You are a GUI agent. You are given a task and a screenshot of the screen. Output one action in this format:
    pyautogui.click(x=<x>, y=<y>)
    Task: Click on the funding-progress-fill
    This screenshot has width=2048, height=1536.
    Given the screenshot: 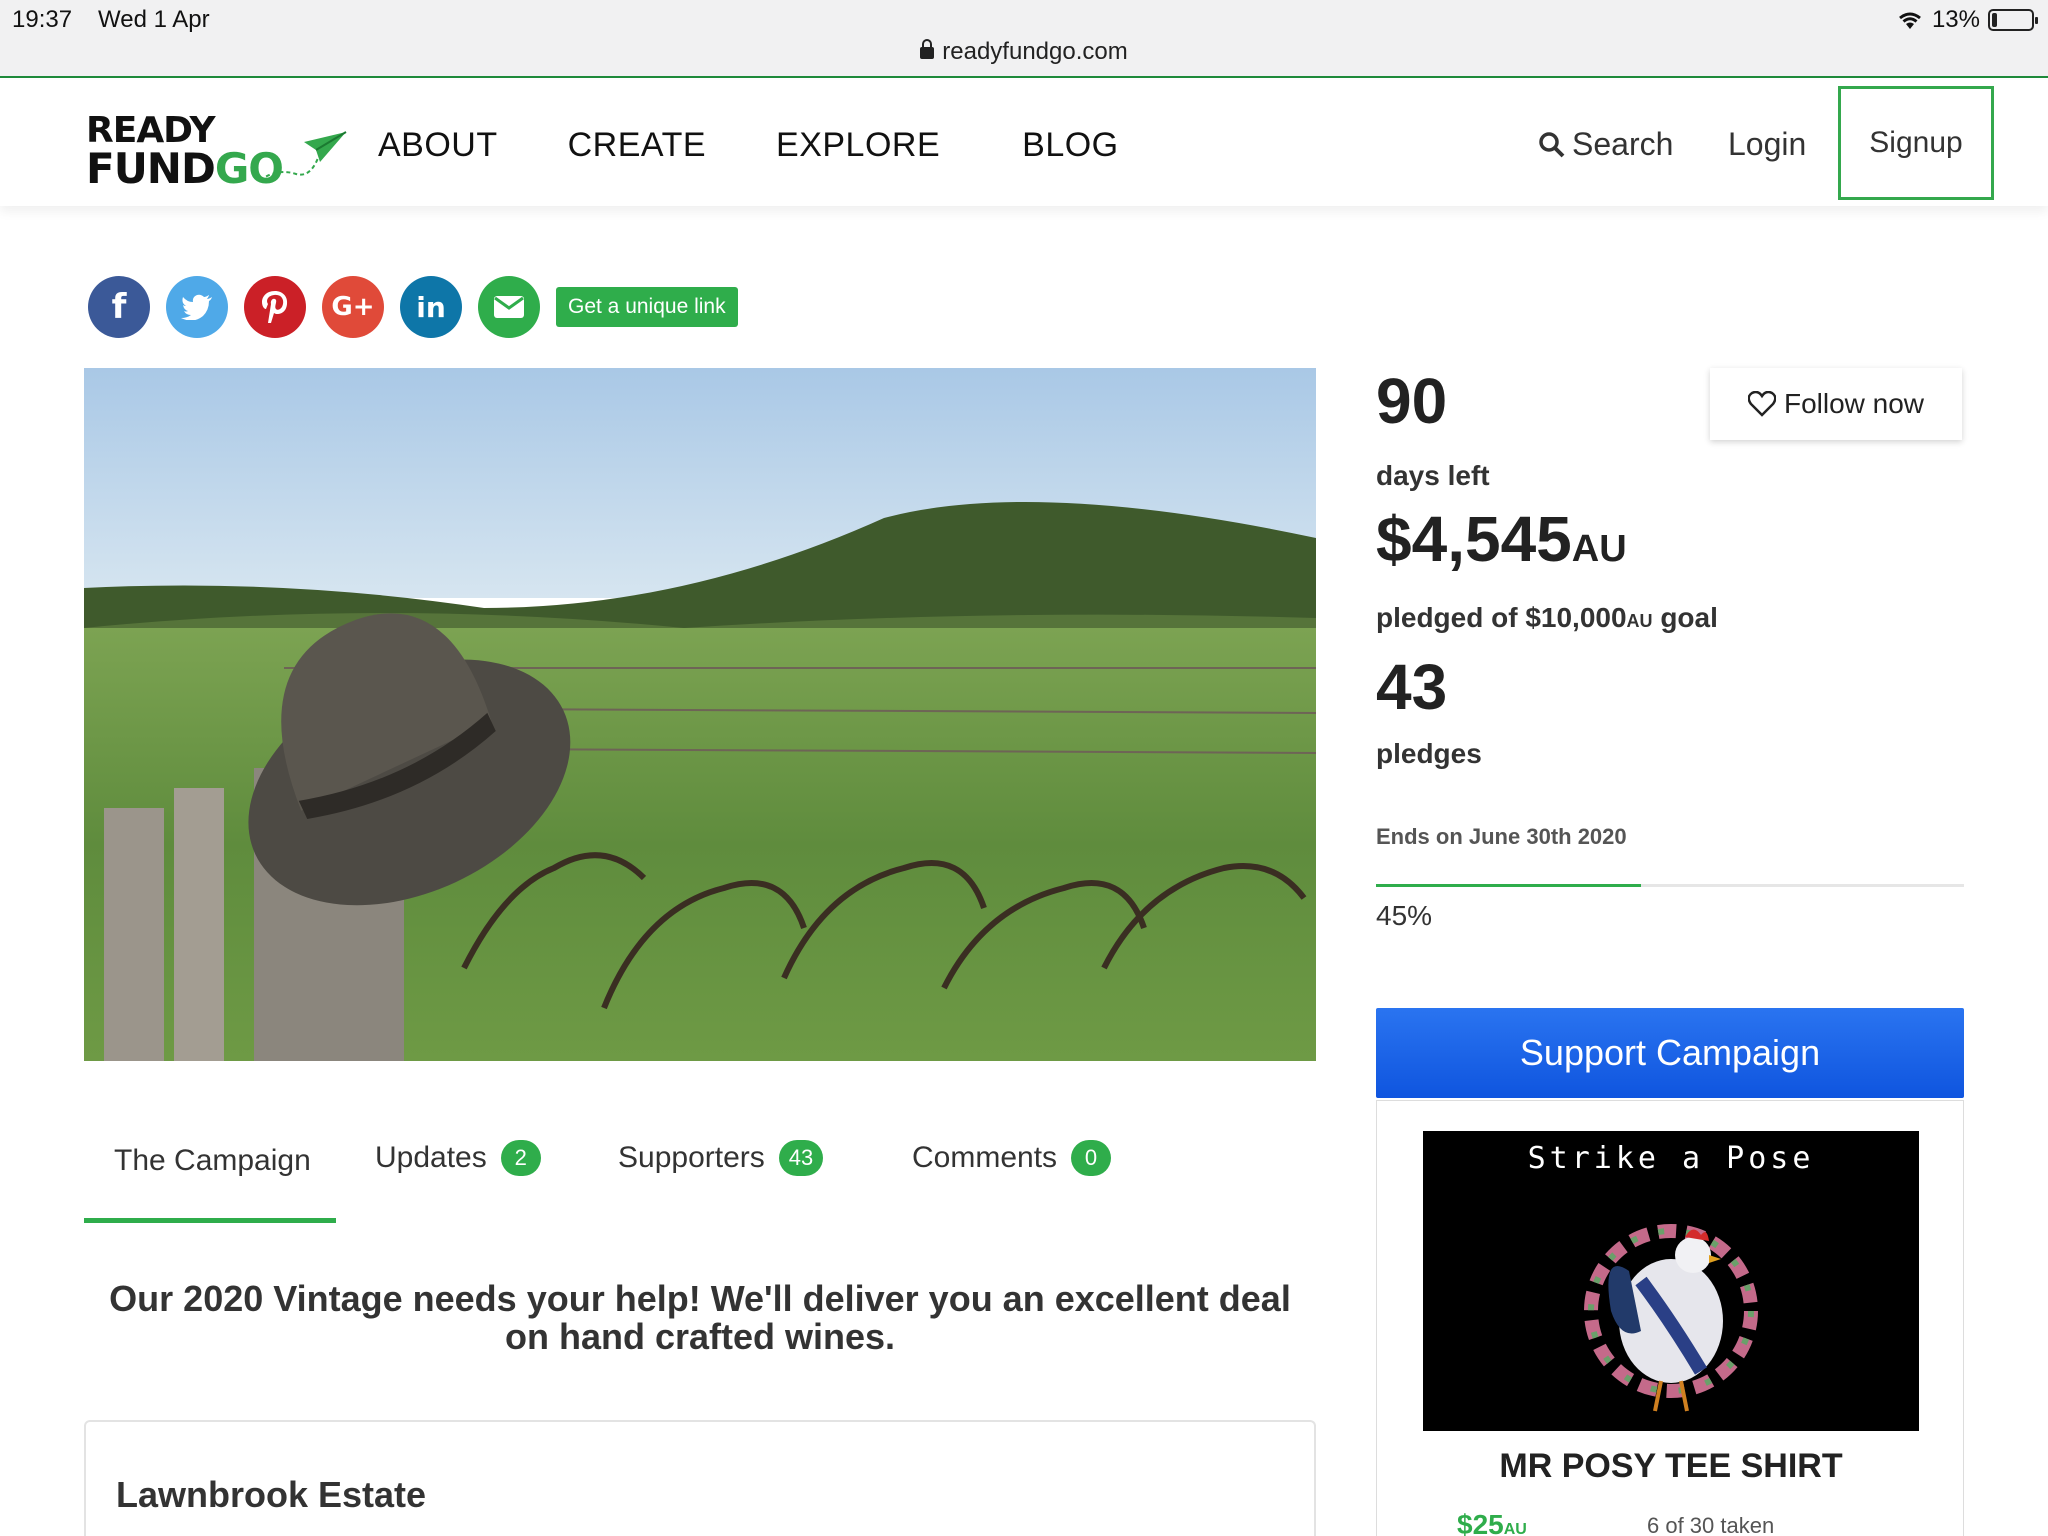 What is the action you would take?
    pyautogui.click(x=1508, y=885)
    